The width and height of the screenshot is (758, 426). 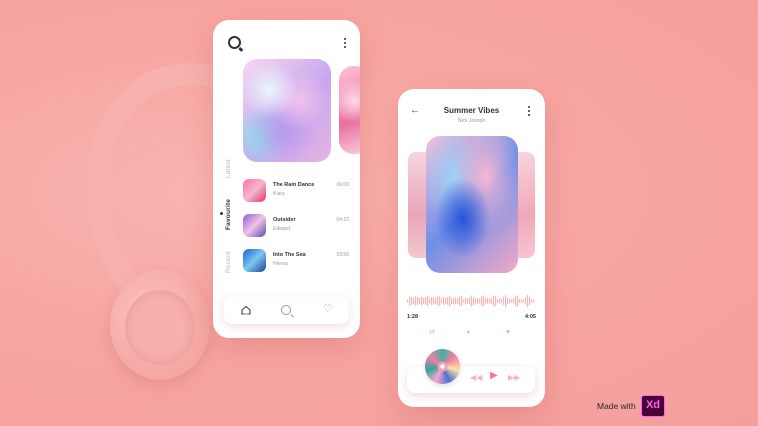 What do you see at coordinates (494, 376) in the screenshot?
I see `play-icon: ▶` at bounding box center [494, 376].